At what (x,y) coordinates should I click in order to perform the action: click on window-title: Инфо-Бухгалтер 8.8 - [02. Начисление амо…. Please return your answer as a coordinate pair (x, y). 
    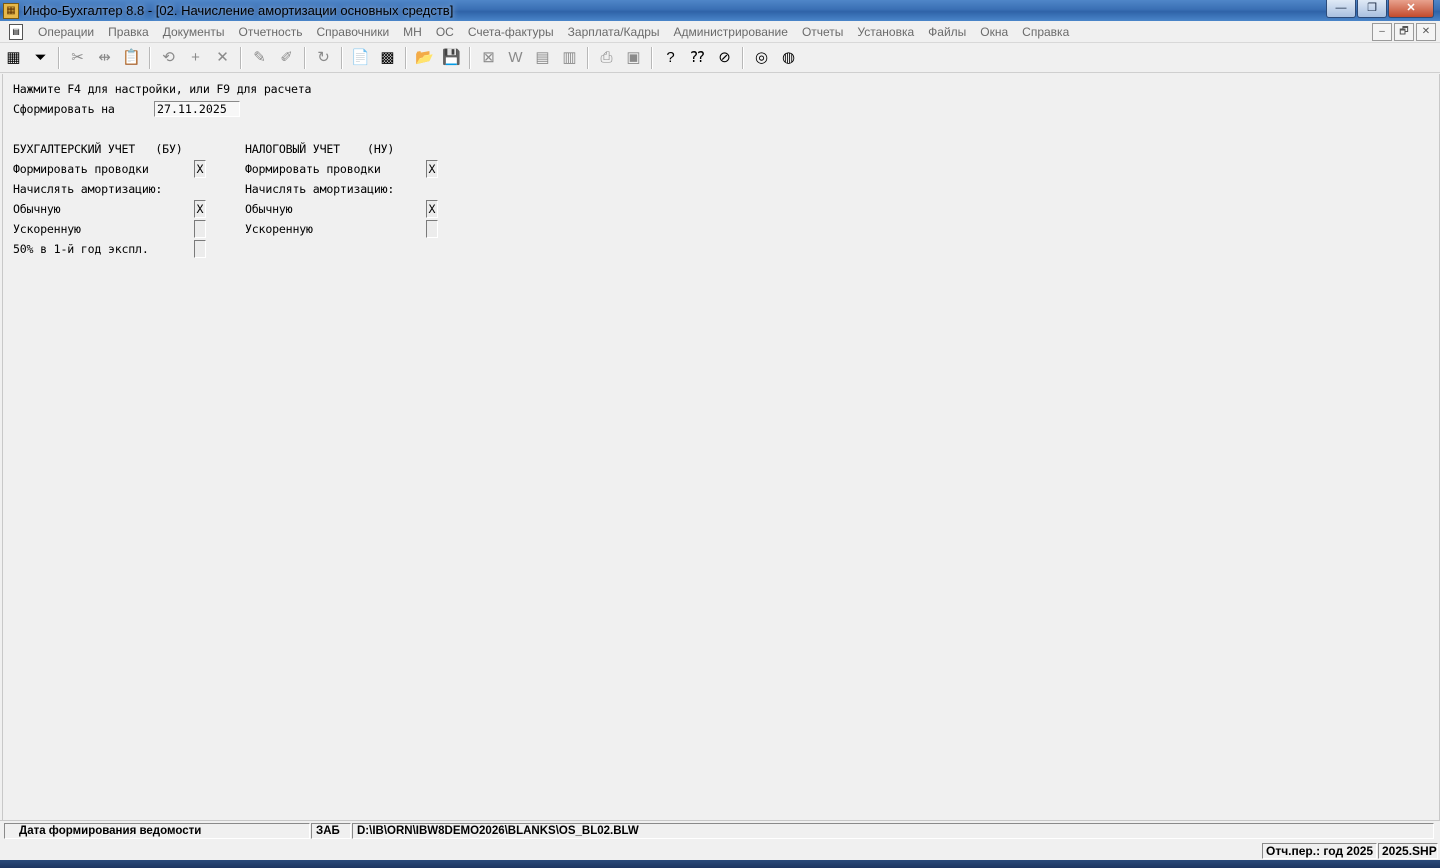
    Looking at the image, I should click on (238, 10).